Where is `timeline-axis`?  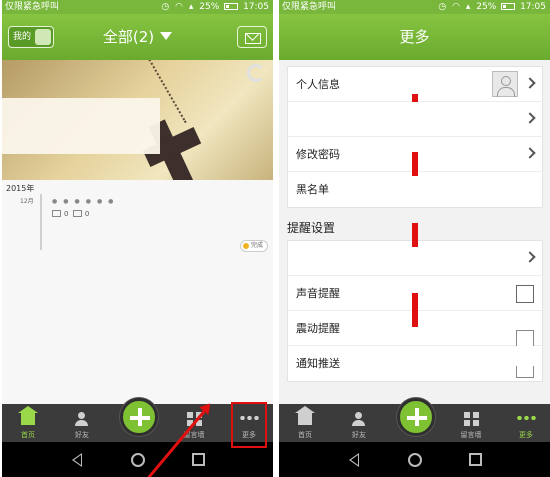
timeline-axis is located at coordinates (41, 222).